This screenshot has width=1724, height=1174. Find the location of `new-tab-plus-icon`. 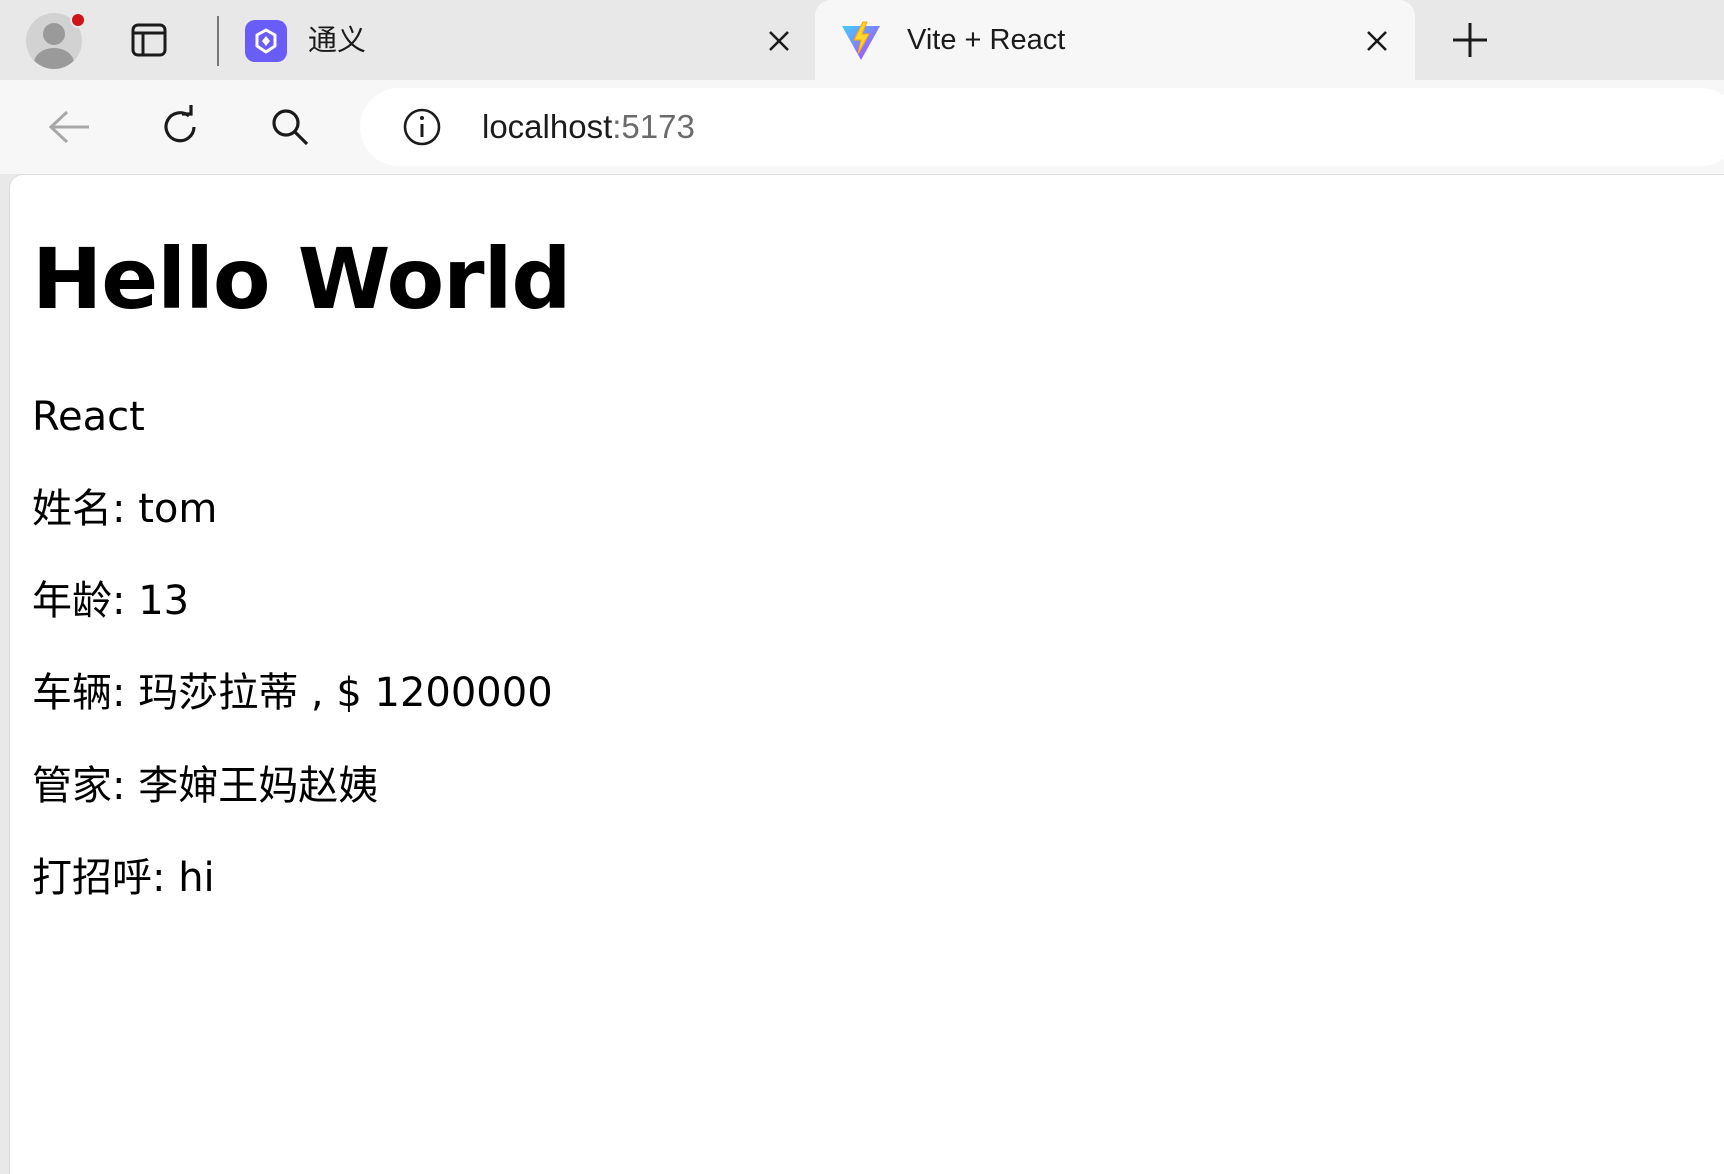

new-tab-plus-icon is located at coordinates (1470, 40).